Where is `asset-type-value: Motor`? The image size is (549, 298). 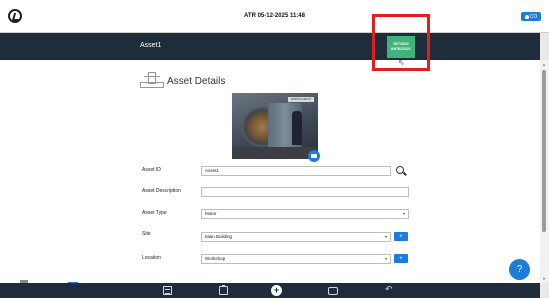 asset-type-value: Motor is located at coordinates (211, 213).